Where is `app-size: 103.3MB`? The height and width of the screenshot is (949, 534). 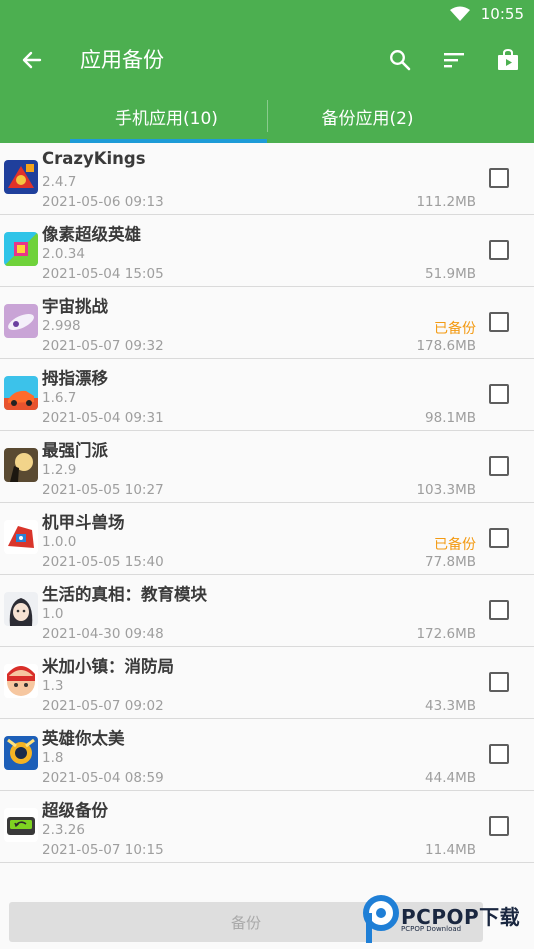
app-size: 103.3MB is located at coordinates (446, 490).